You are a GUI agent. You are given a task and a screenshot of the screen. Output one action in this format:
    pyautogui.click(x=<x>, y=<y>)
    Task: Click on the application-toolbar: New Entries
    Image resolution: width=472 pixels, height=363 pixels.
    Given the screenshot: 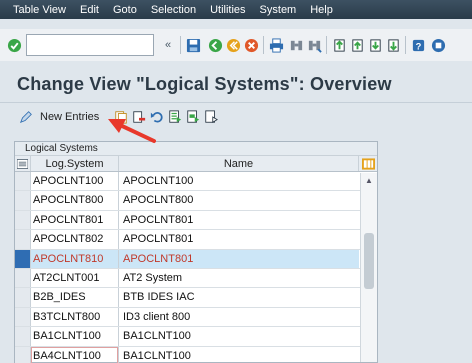 What is the action you would take?
    pyautogui.click(x=236, y=116)
    